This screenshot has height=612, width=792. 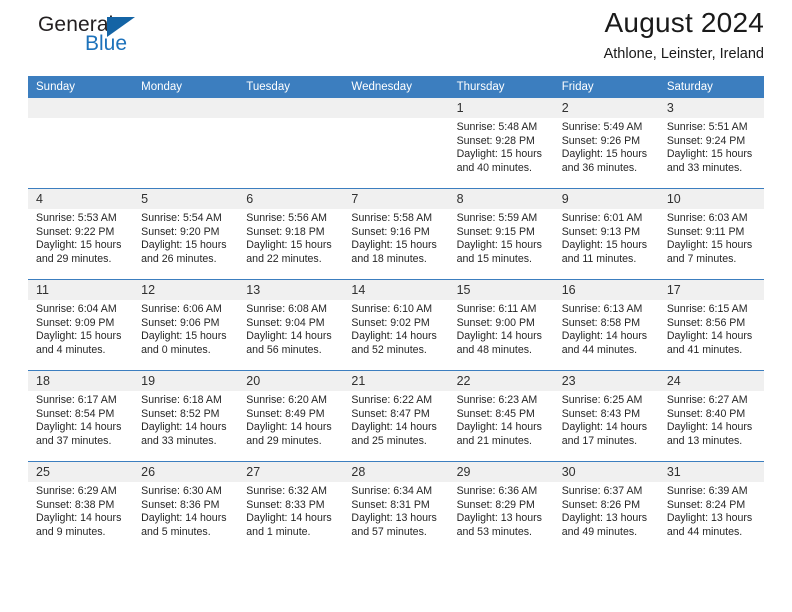 I want to click on day-number: 18, so click(x=81, y=381).